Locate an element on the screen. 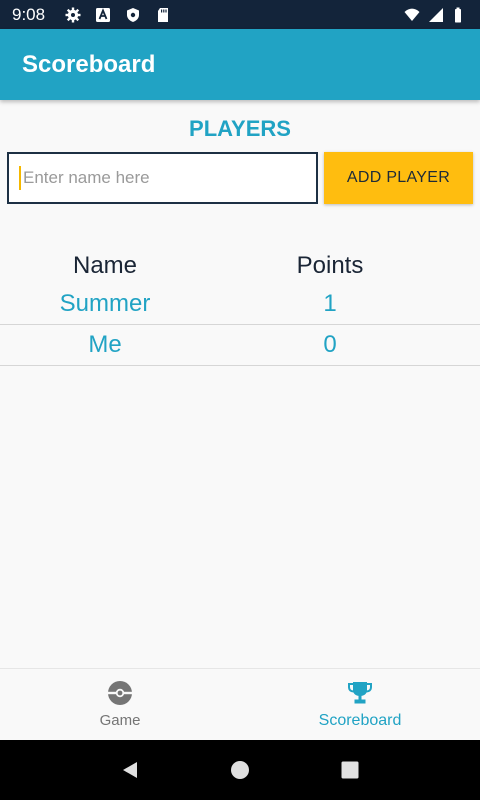  status-icons-right is located at coordinates (436, 15).